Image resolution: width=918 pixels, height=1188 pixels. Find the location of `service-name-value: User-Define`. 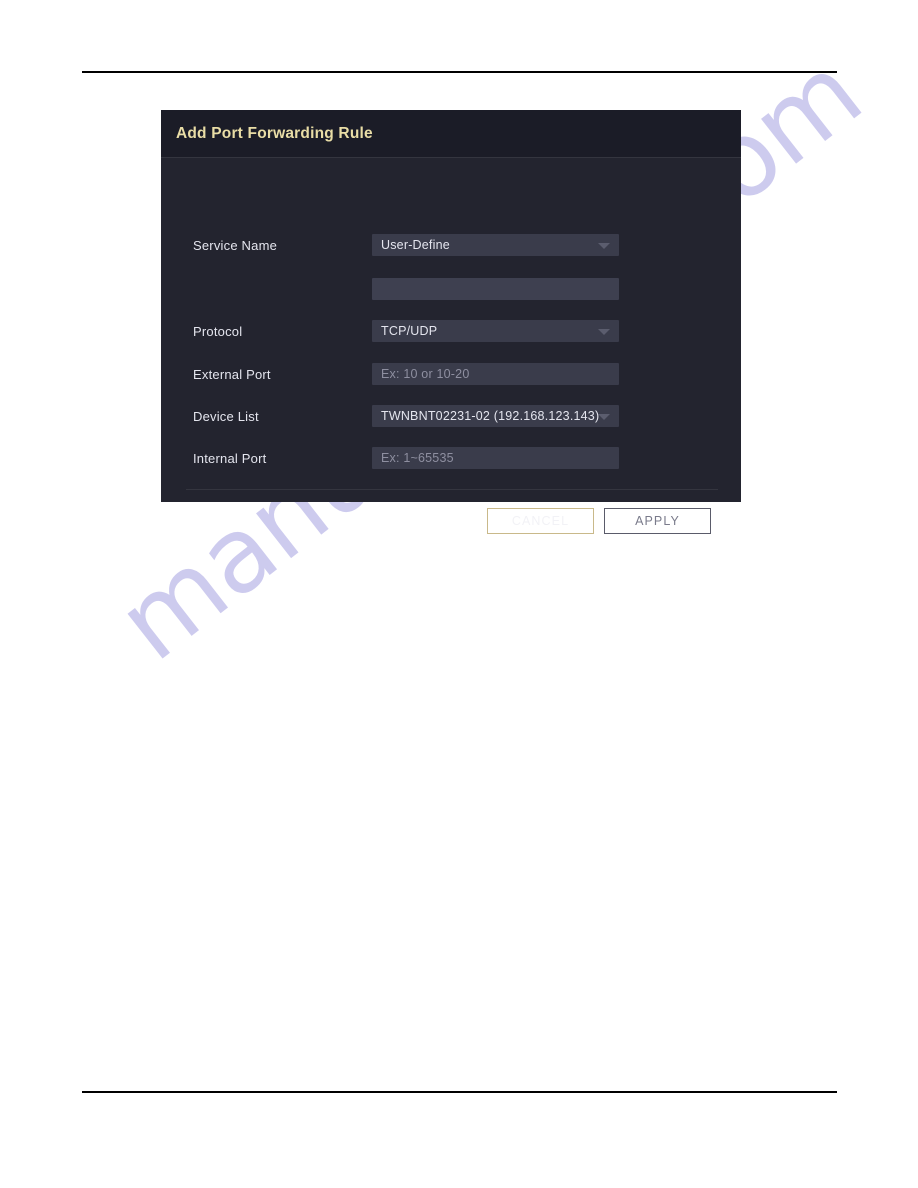

service-name-value: User-Define is located at coordinates (415, 245).